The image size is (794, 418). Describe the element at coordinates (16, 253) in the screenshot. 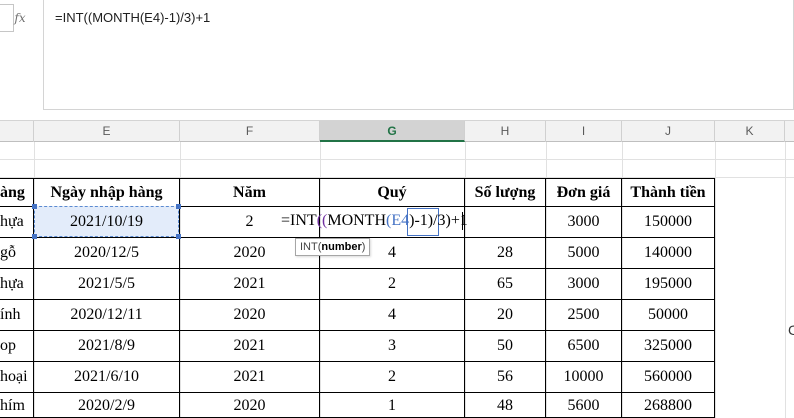

I see `table-cell-d: gỗ` at that location.